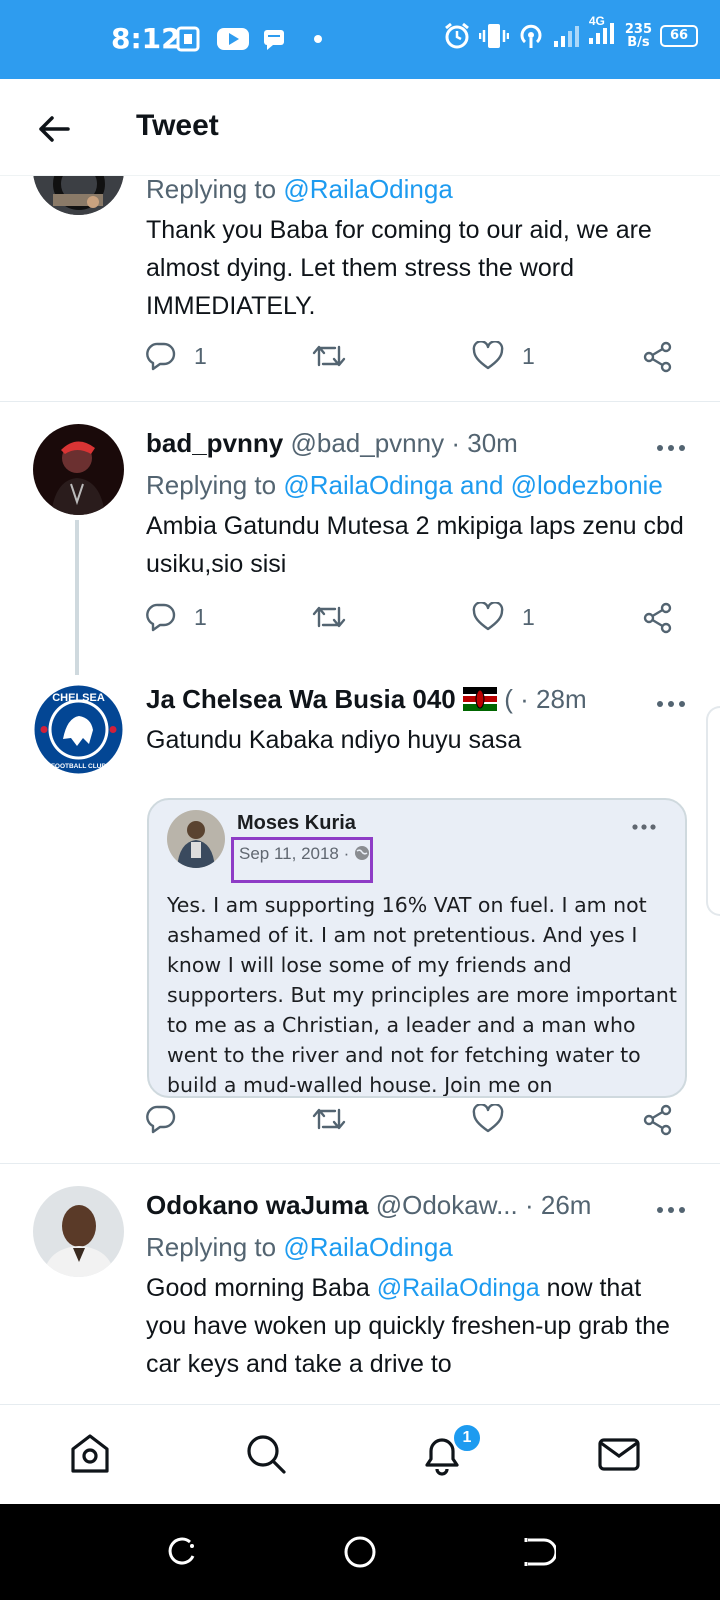 The height and width of the screenshot is (1600, 720). What do you see at coordinates (566, 36) in the screenshot?
I see `signal-icon` at bounding box center [566, 36].